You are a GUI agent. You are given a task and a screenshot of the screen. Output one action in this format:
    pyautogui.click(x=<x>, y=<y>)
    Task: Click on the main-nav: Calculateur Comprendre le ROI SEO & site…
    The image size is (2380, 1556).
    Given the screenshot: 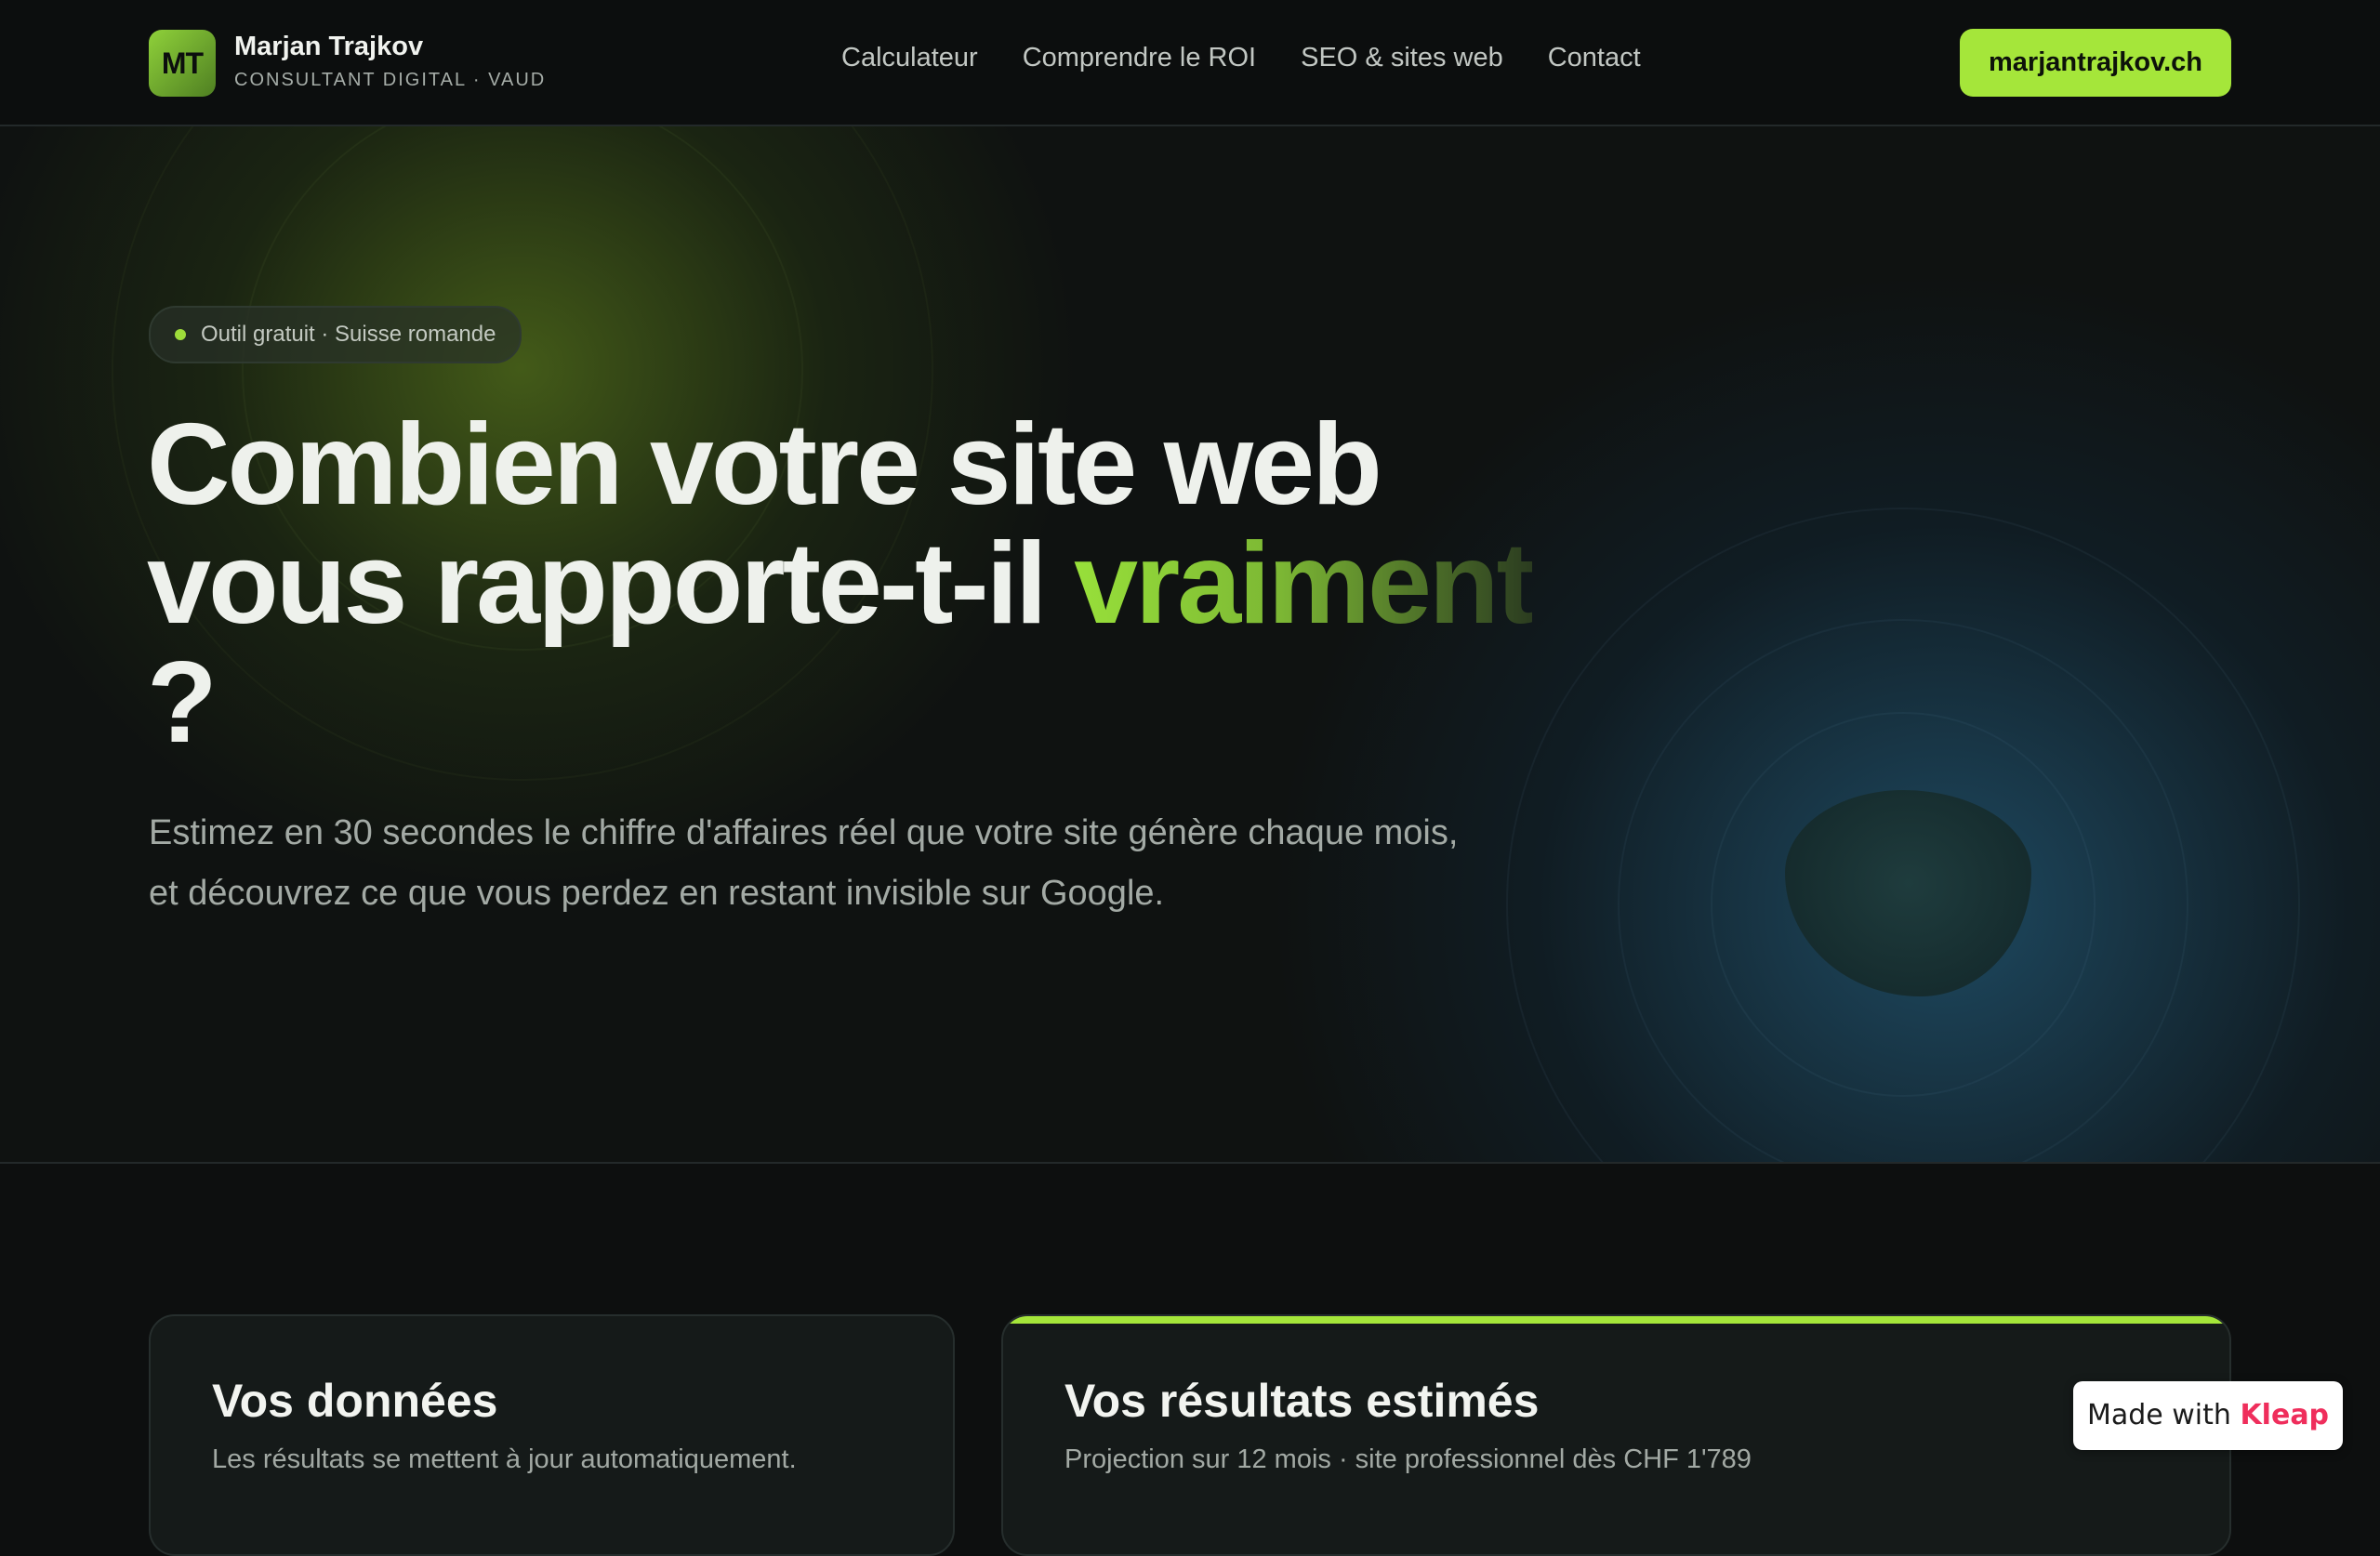 What is the action you would take?
    pyautogui.click(x=1241, y=58)
    